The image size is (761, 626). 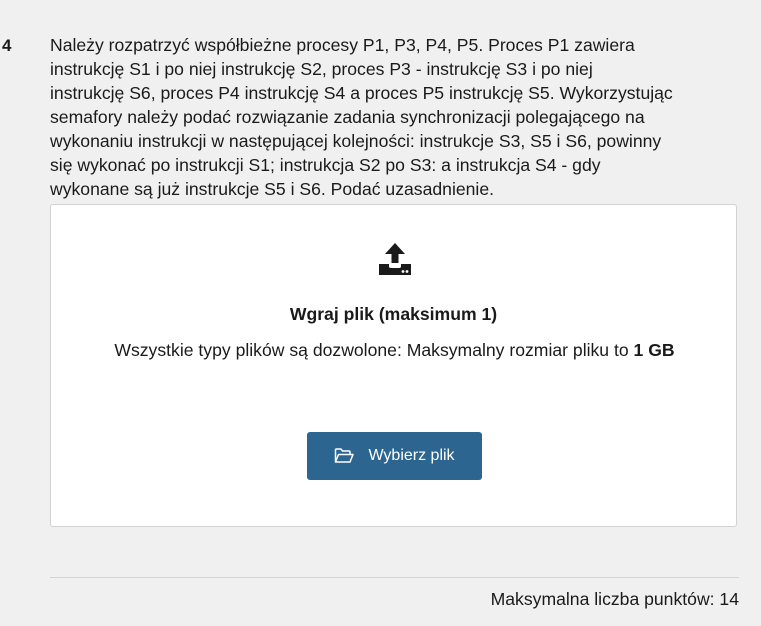 What do you see at coordinates (654, 350) in the screenshot?
I see `upload-max-size: 1 GB` at bounding box center [654, 350].